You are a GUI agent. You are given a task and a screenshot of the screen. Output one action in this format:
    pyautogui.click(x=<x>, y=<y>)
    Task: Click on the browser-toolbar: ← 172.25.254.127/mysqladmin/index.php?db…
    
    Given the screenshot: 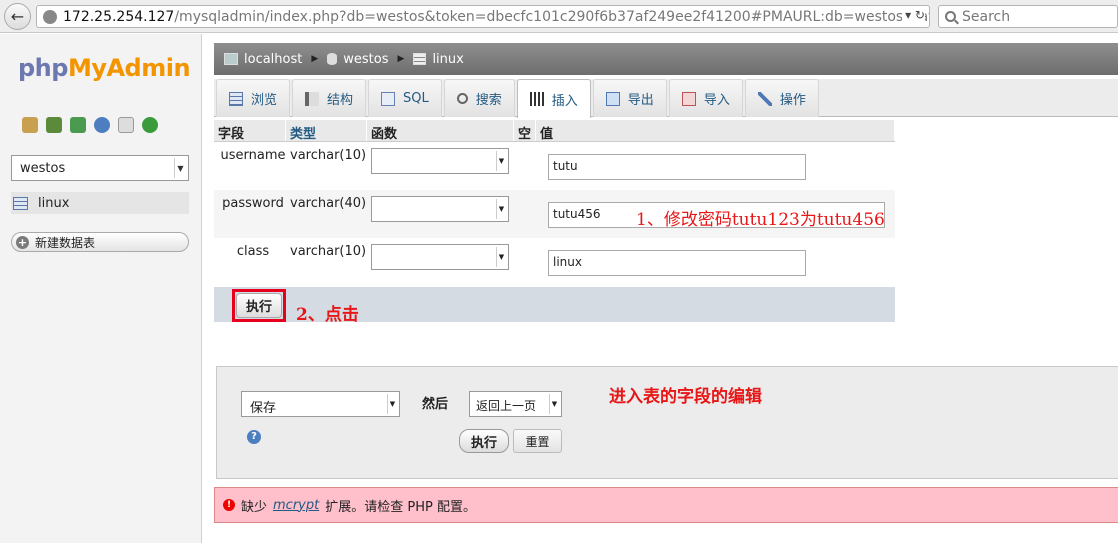 What is the action you would take?
    pyautogui.click(x=559, y=16)
    